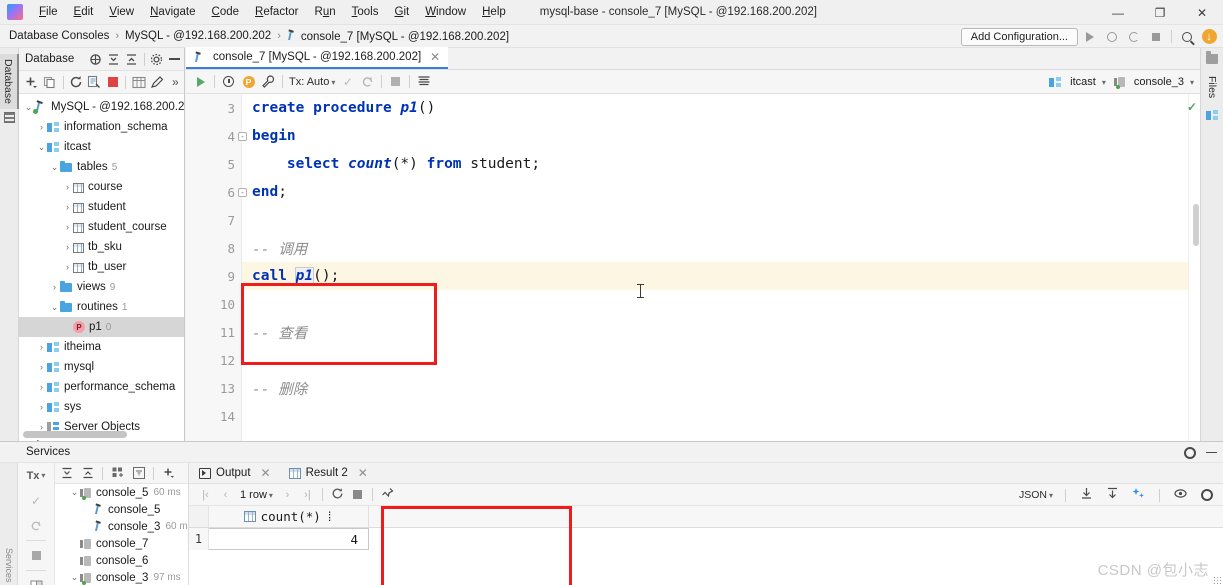  I want to click on line-number-6: 6-, so click(216, 192).